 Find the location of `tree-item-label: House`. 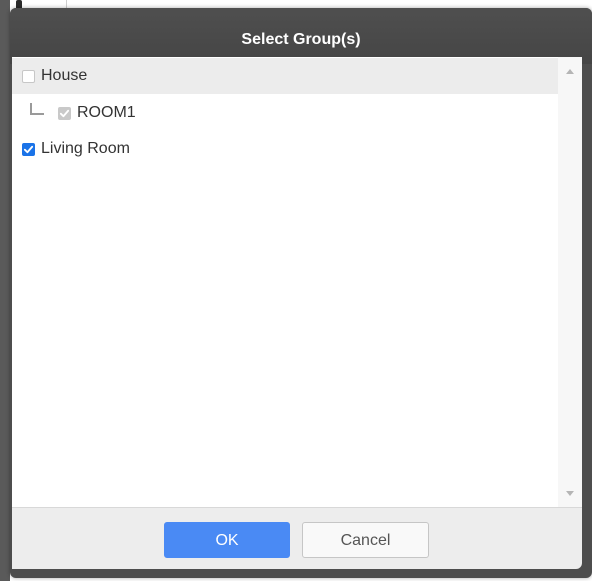

tree-item-label: House is located at coordinates (64, 75).